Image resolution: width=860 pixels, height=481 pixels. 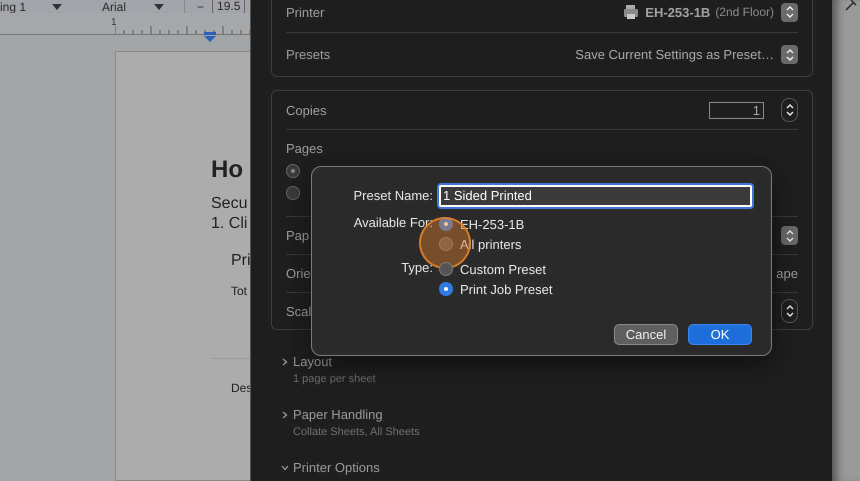 I want to click on printer-location: (2nd Floor), so click(x=744, y=12).